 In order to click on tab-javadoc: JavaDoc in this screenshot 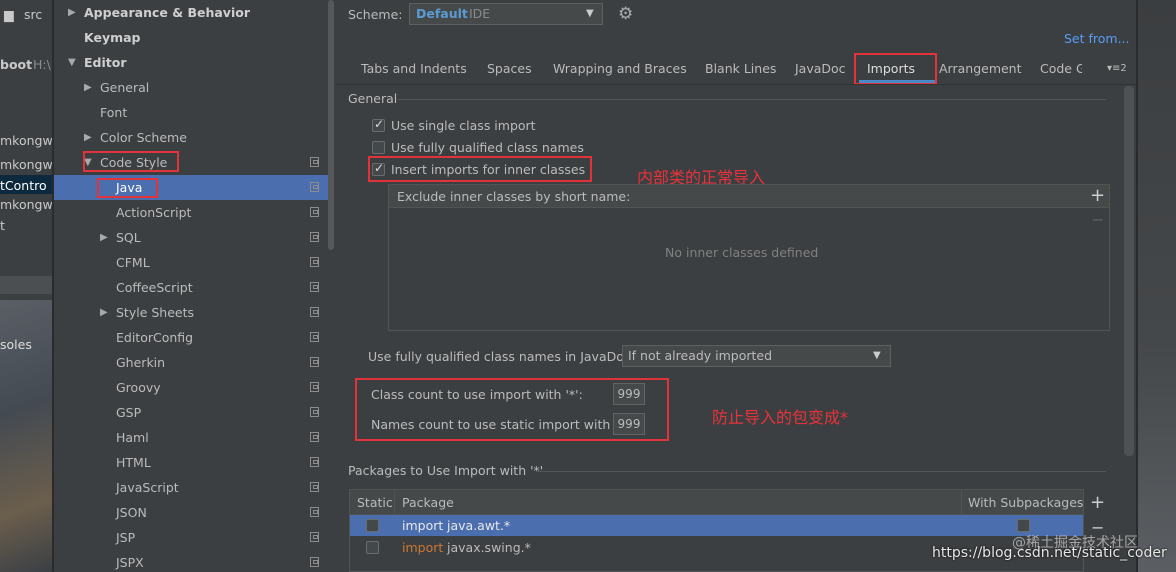, I will do `click(820, 68)`.